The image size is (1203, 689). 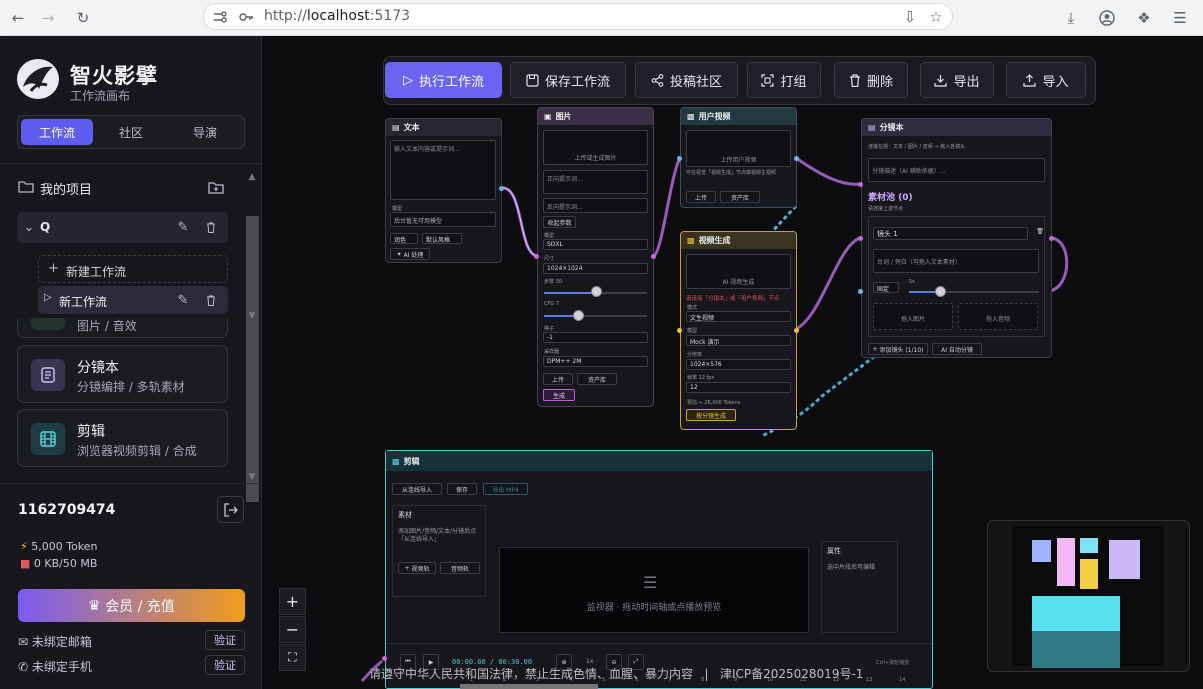 What do you see at coordinates (404, 238) in the screenshot?
I see `polish-select: 润色` at bounding box center [404, 238].